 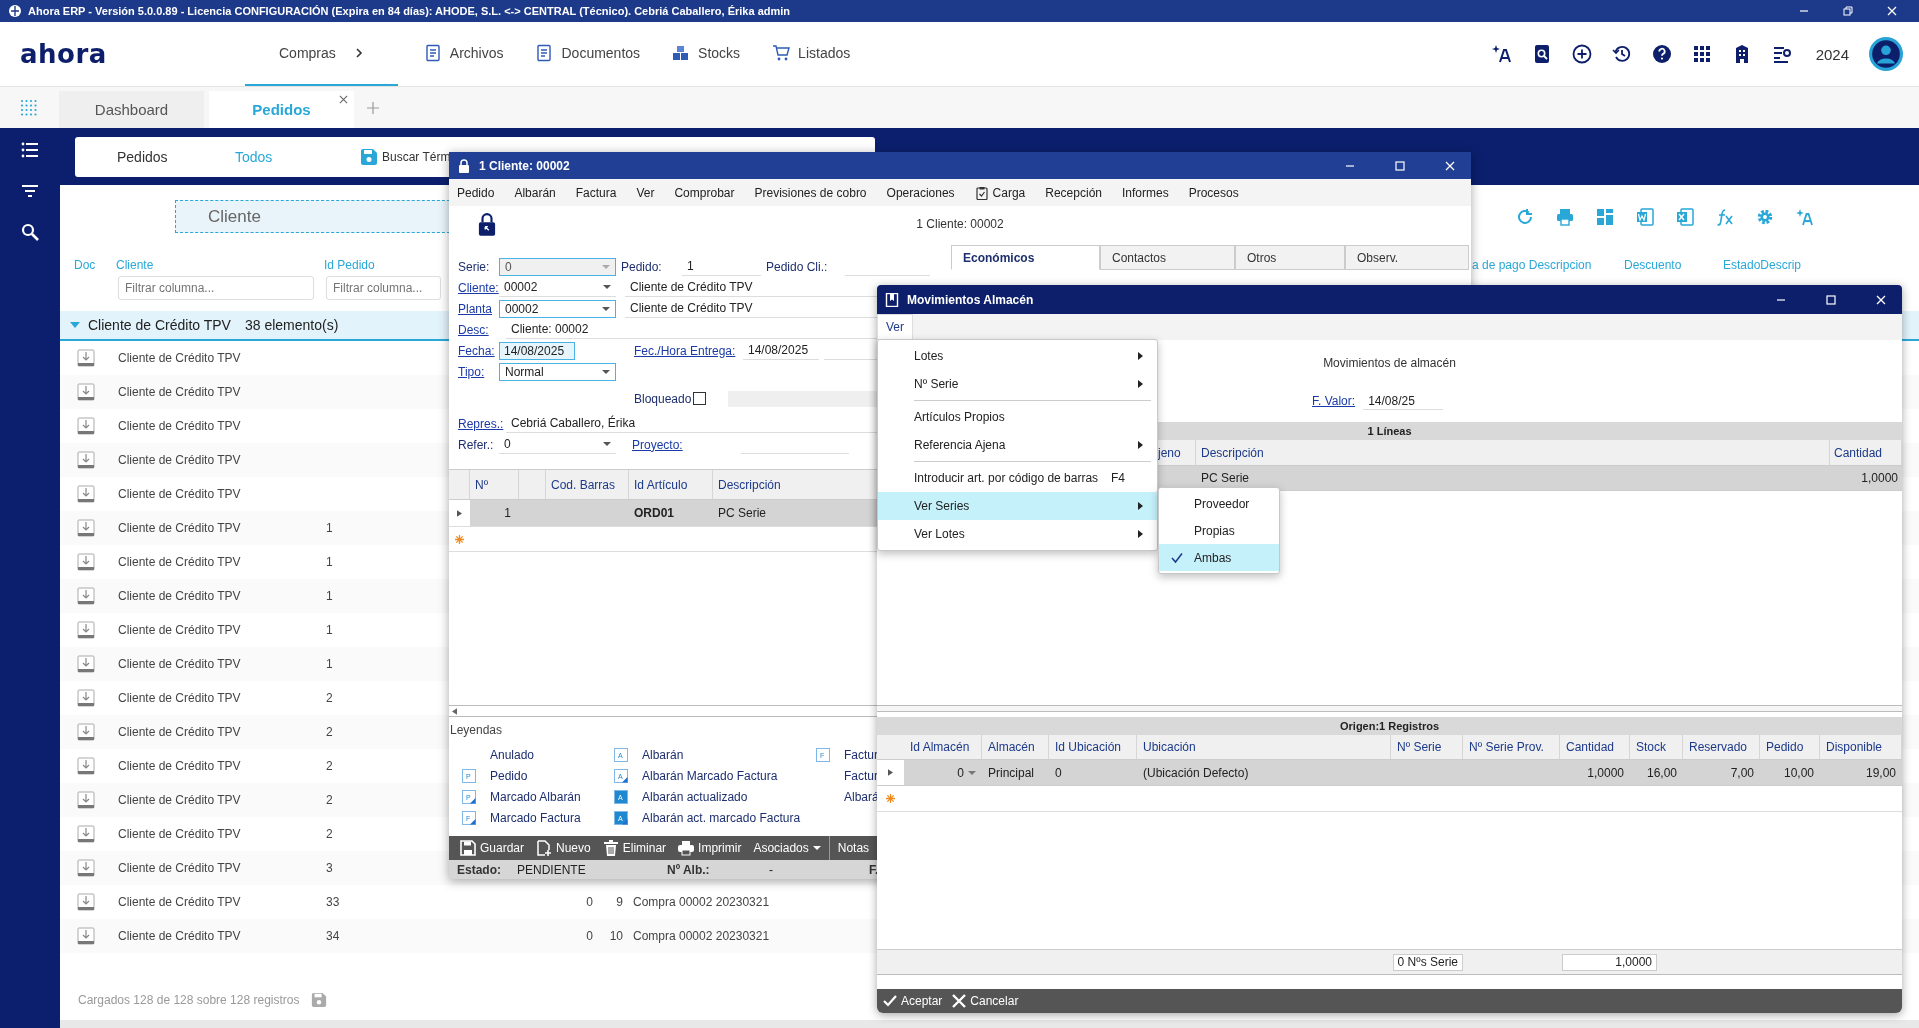 What do you see at coordinates (1685, 216) in the screenshot?
I see `spreadsheet-icon` at bounding box center [1685, 216].